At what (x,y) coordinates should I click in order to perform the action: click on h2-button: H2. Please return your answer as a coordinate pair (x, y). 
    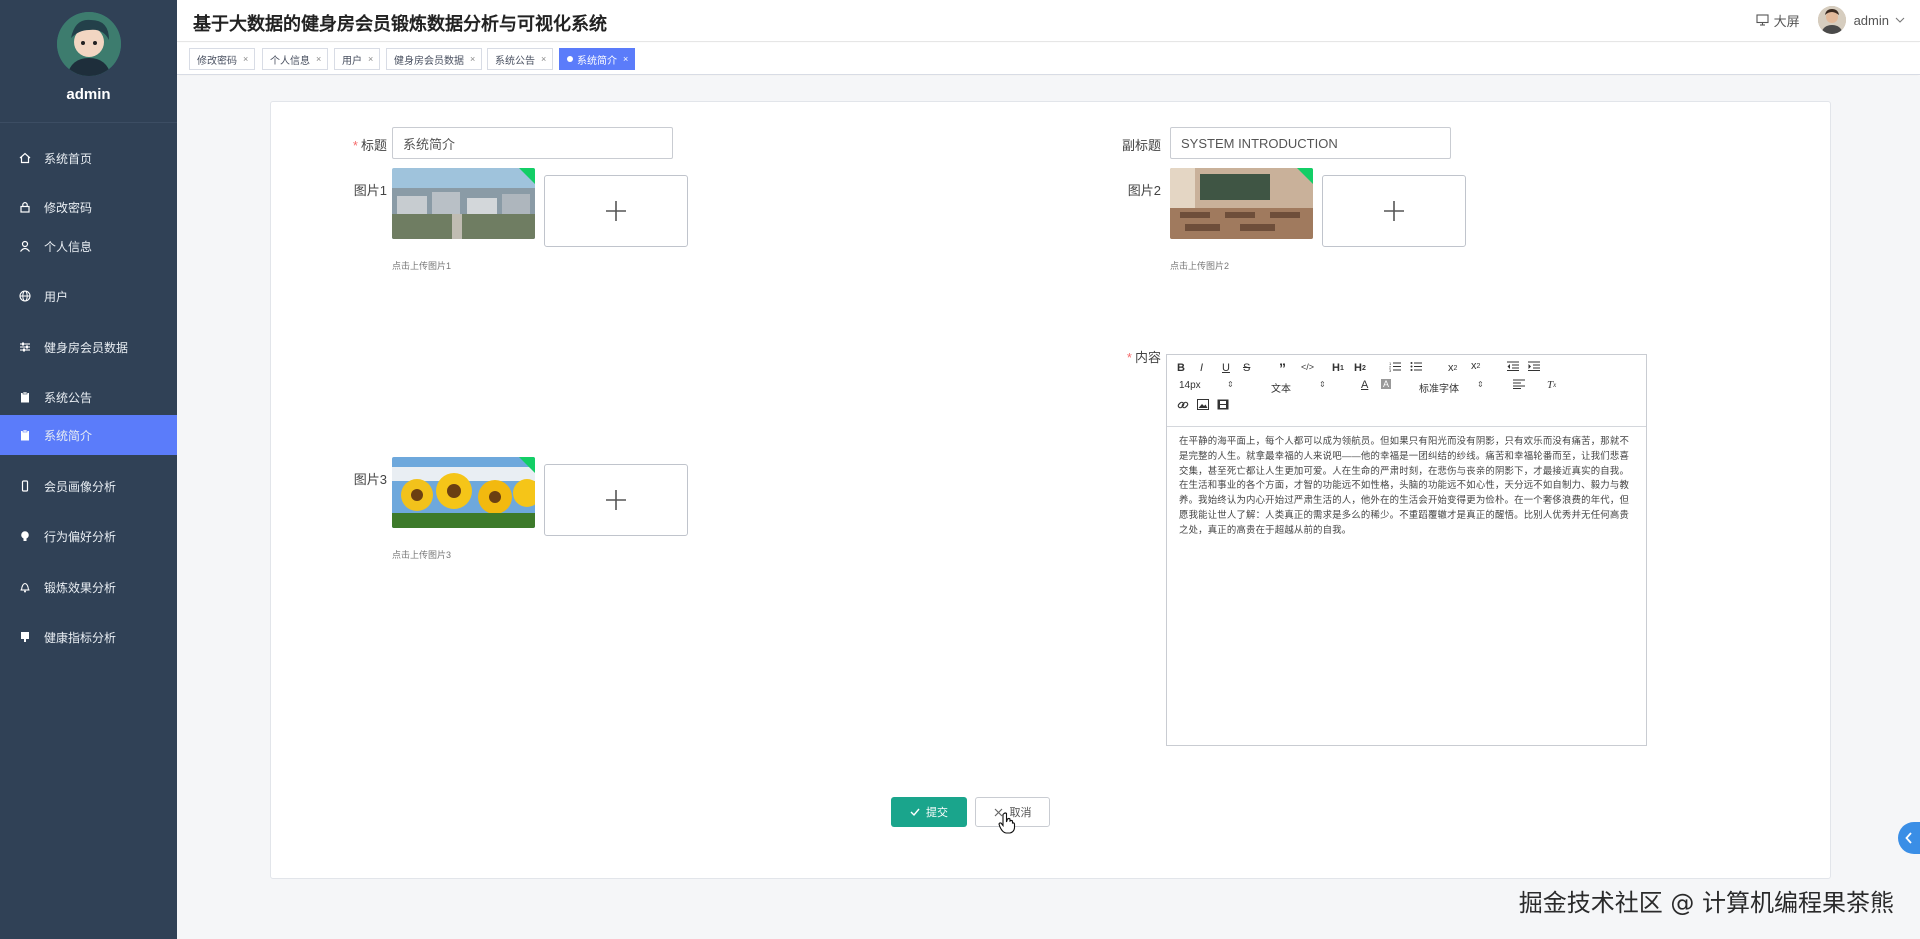
    Looking at the image, I should click on (1360, 368).